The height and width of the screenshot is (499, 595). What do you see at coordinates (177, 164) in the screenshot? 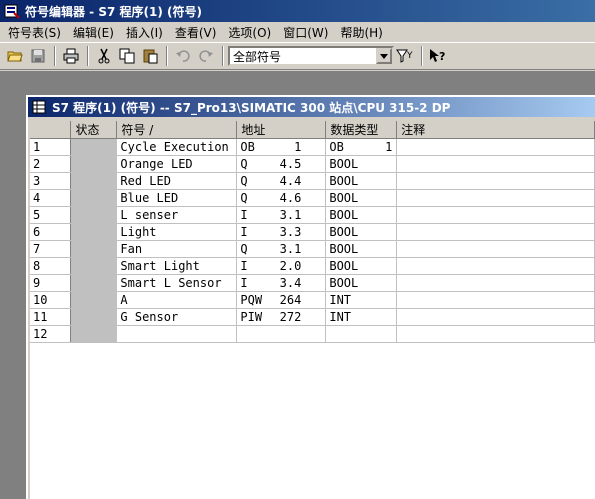
I see `symbol-cell: Orange LED` at bounding box center [177, 164].